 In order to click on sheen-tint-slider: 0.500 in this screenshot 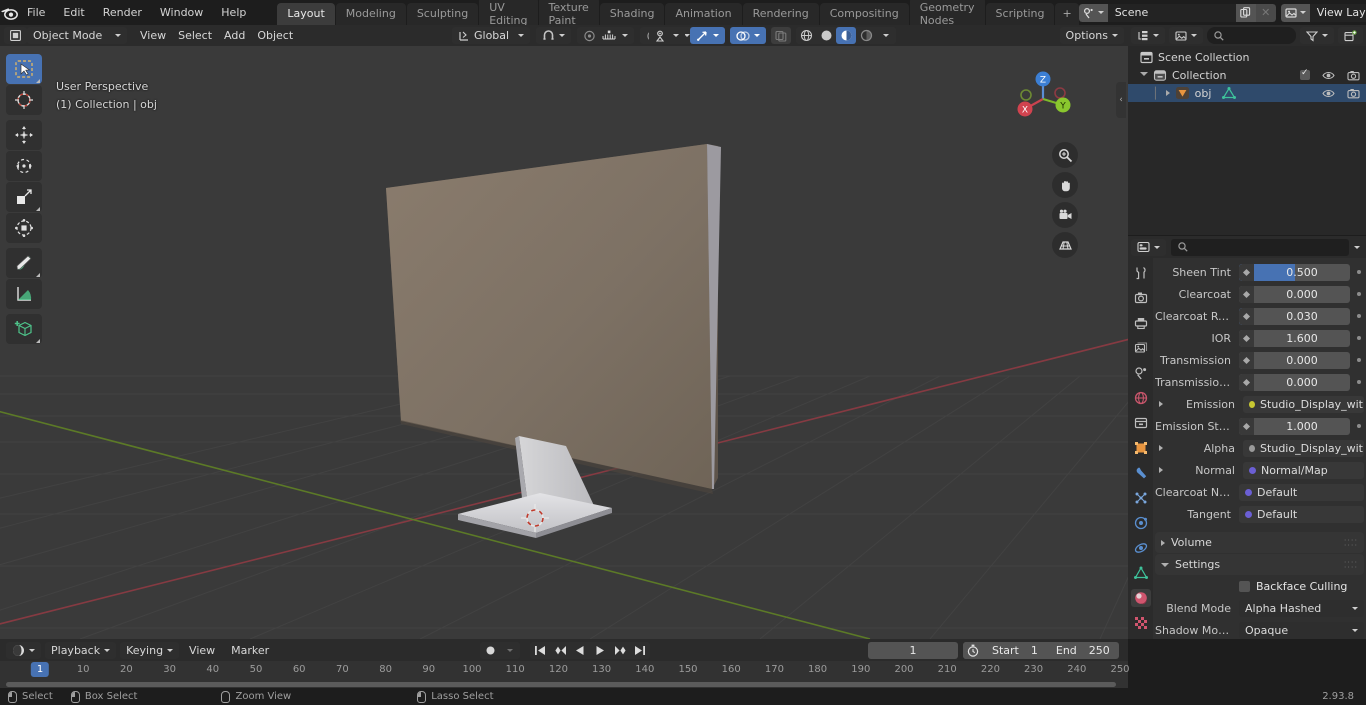, I will do `click(1294, 272)`.